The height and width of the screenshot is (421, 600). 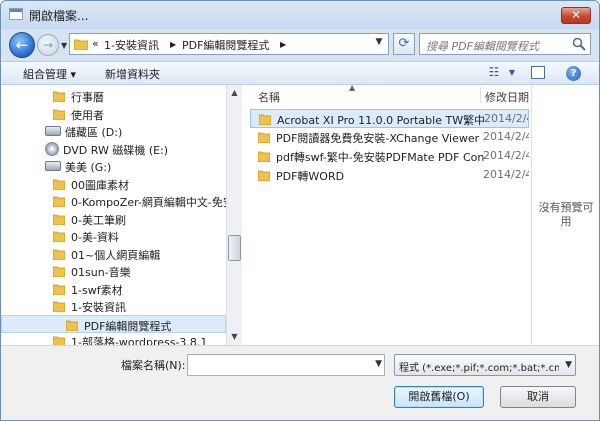 I want to click on tree-item: PDF編輯閱覽程式, so click(x=113, y=323).